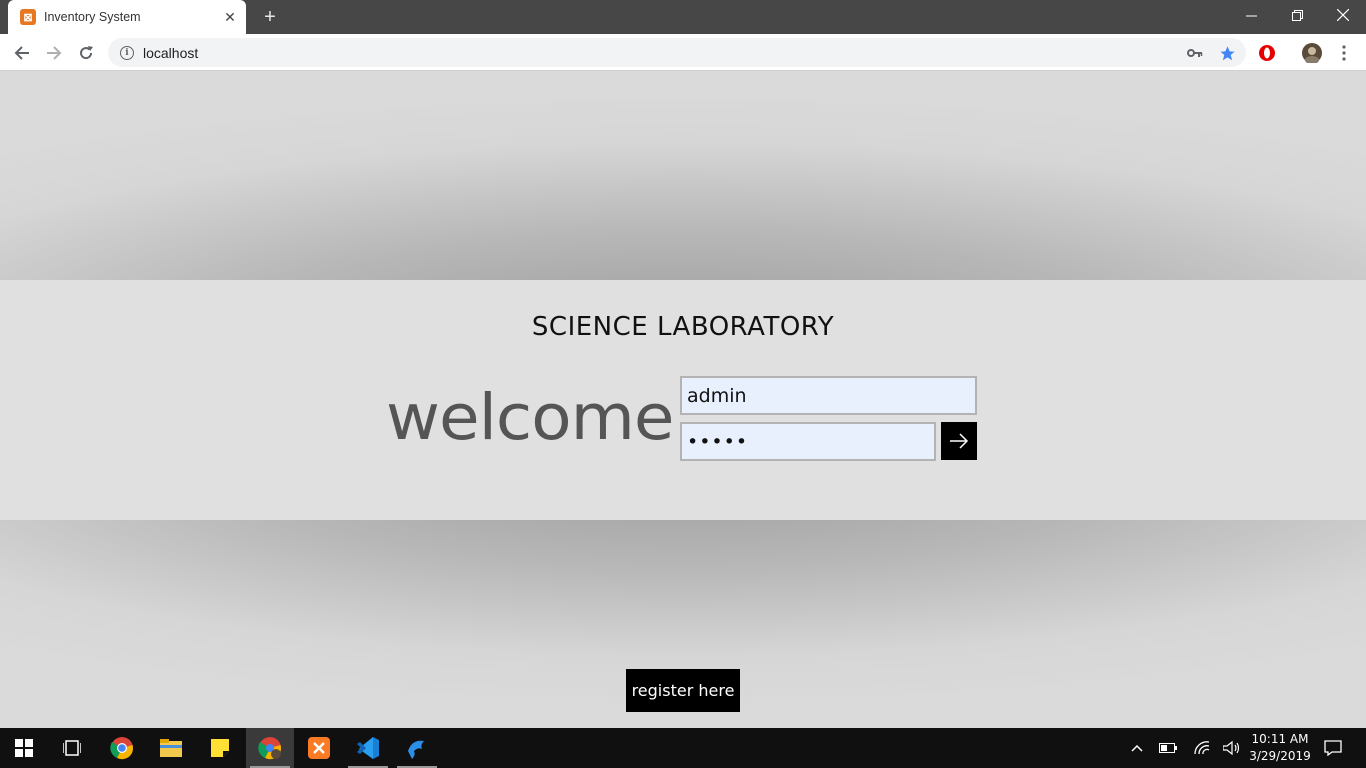  Describe the element at coordinates (530, 417) in the screenshot. I see `welcome-heading: welcome` at that location.